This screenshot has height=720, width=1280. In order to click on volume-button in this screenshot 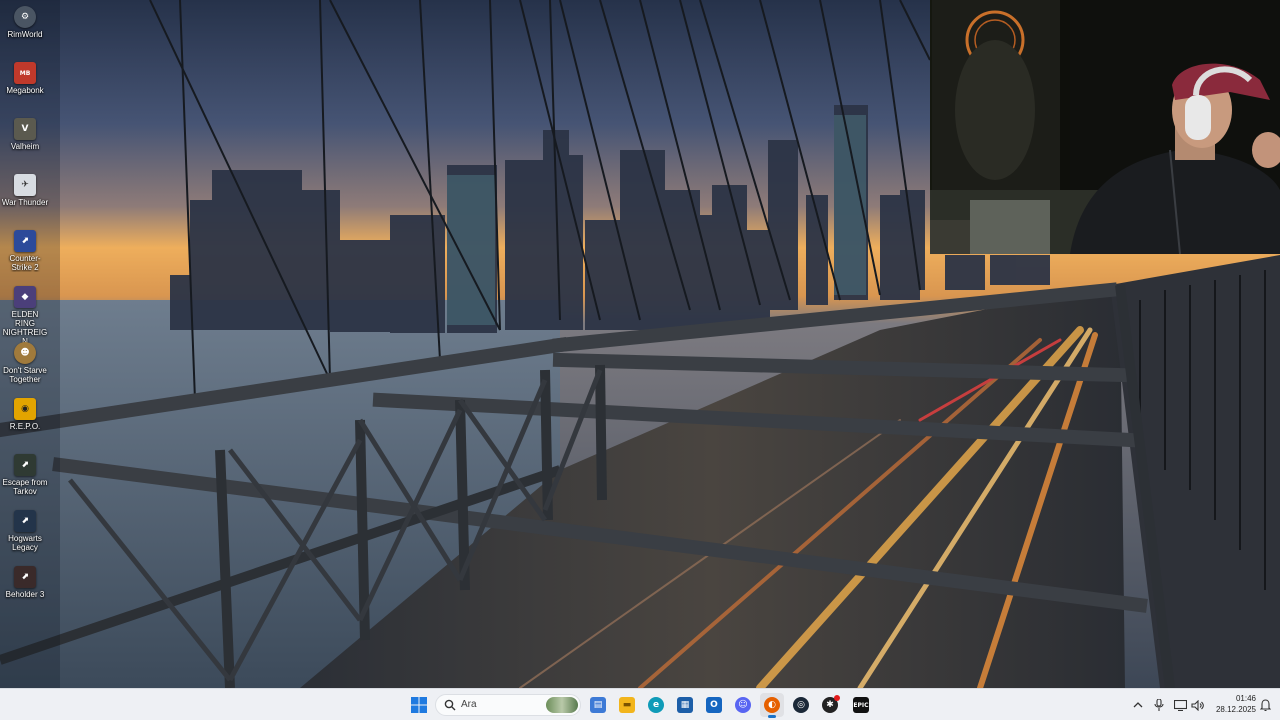, I will do `click(1197, 705)`.